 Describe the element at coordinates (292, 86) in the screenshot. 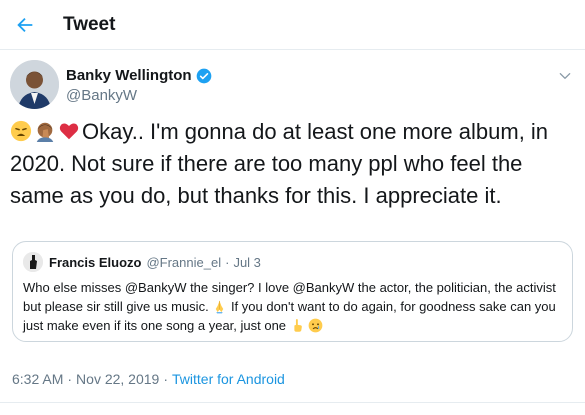

I see `tweet-author: Banky Wellington @BankyW` at that location.